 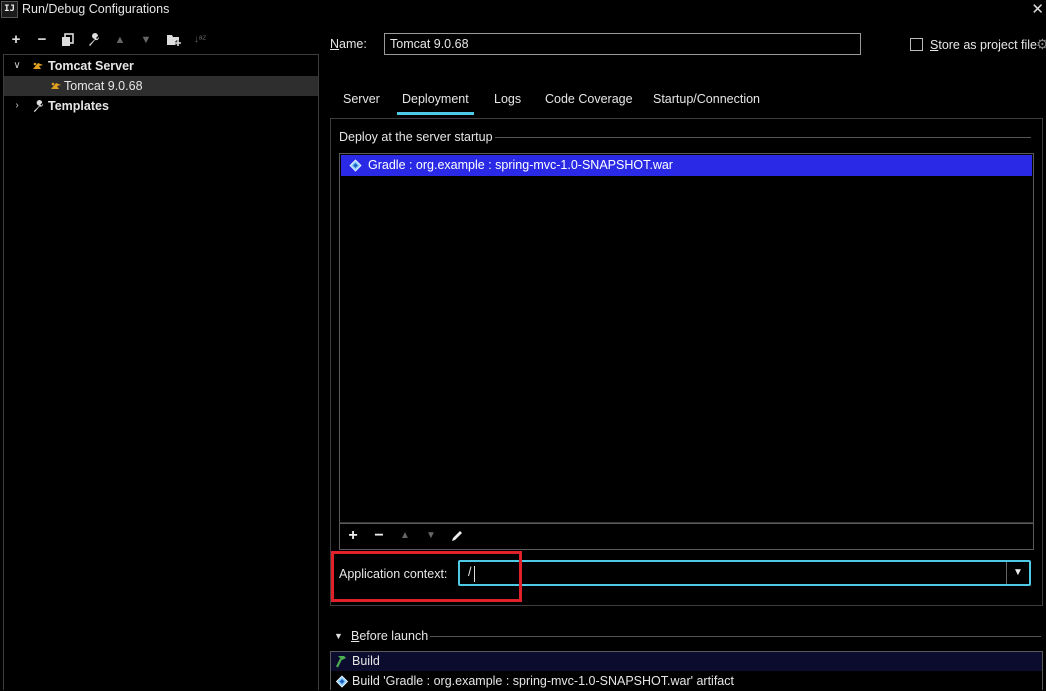 I want to click on tree-item-templates: › Templates, so click(x=161, y=106).